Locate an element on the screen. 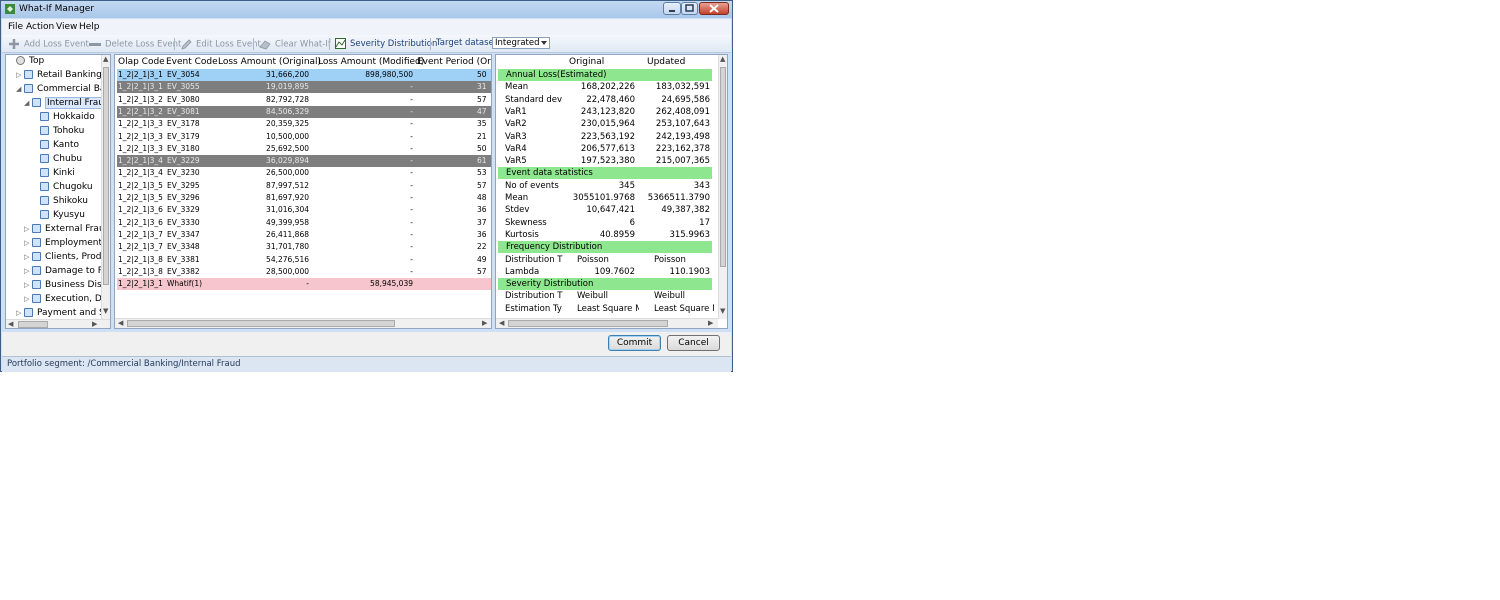 The image size is (1500, 600). cell-olap-code: 1_2|2_1|3_3 is located at coordinates (140, 136).